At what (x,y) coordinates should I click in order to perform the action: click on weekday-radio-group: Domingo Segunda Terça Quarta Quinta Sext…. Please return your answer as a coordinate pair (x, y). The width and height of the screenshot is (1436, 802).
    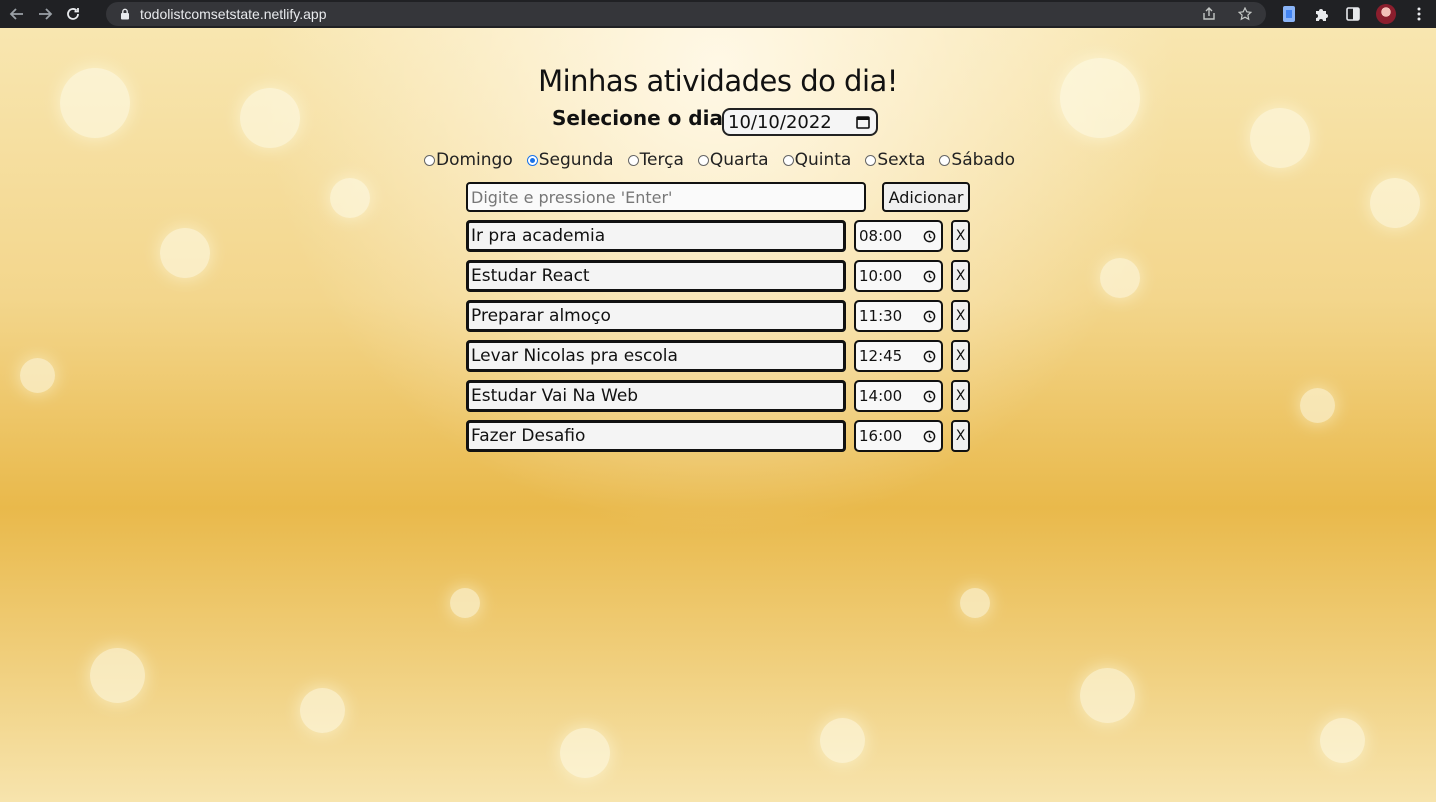
    Looking at the image, I should click on (726, 160).